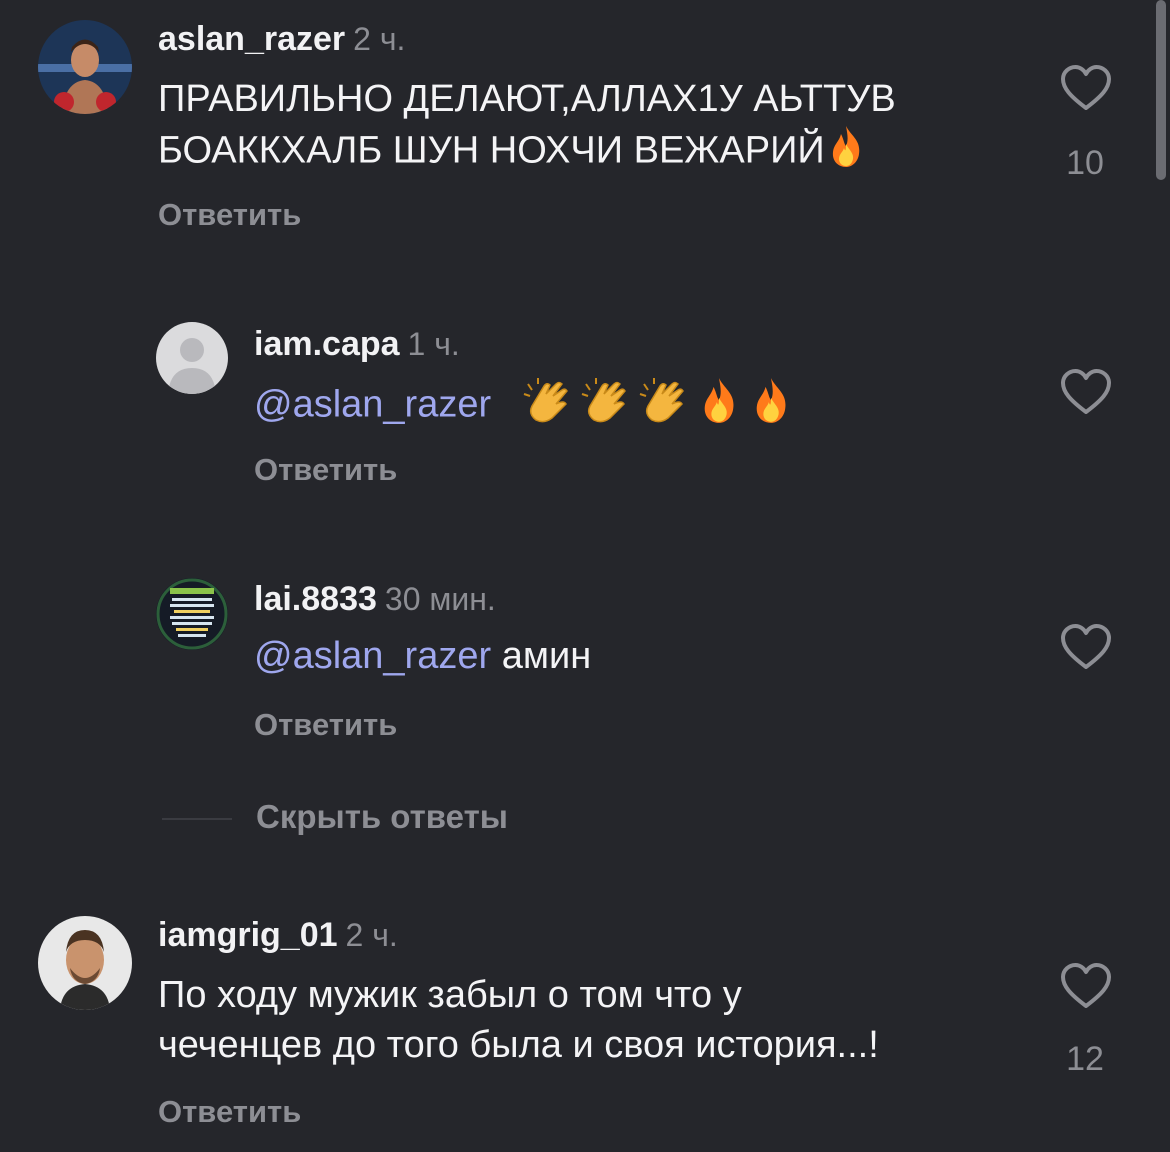 This screenshot has width=1170, height=1152. What do you see at coordinates (433, 344) in the screenshot?
I see `comment-time: 1 ч.` at bounding box center [433, 344].